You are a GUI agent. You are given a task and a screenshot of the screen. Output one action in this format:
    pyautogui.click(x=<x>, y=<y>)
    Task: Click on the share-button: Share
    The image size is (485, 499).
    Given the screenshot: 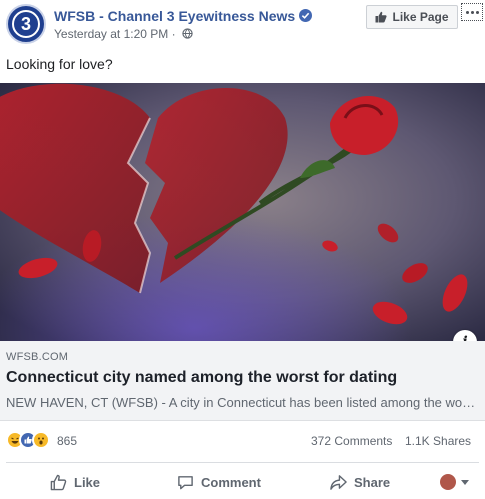 What is the action you would take?
    pyautogui.click(x=360, y=482)
    